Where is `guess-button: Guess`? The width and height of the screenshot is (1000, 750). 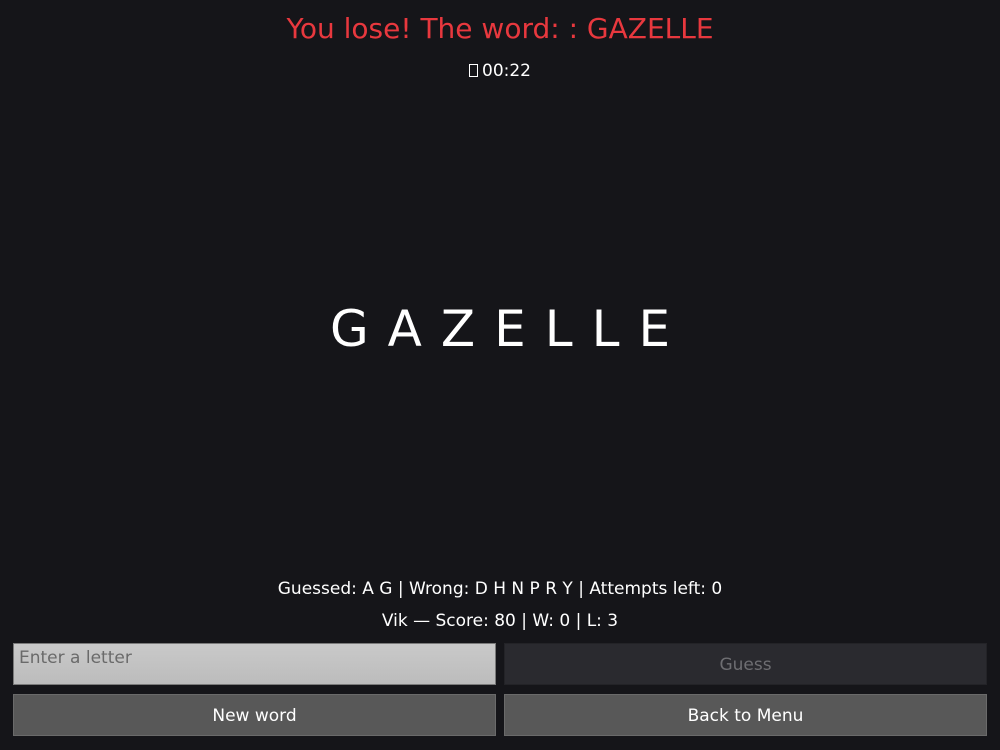 guess-button: Guess is located at coordinates (745, 664).